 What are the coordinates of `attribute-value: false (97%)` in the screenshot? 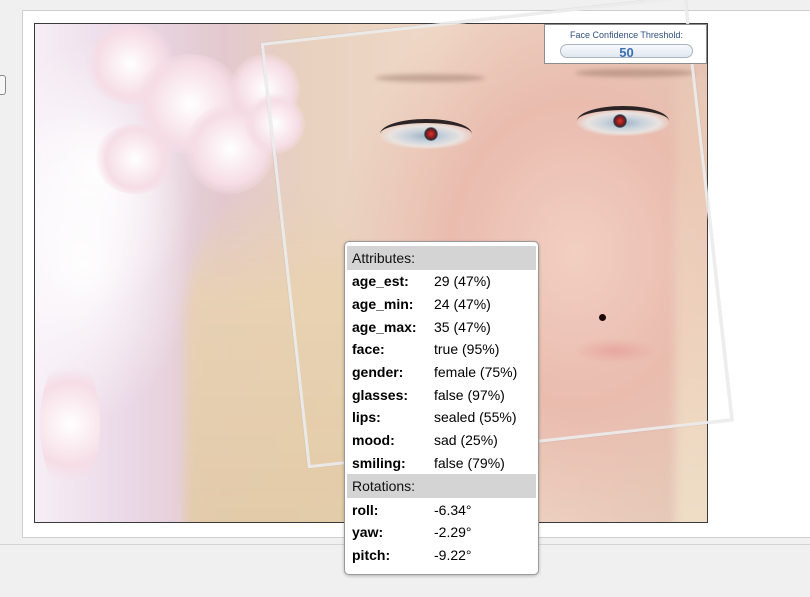 It's located at (469, 394).